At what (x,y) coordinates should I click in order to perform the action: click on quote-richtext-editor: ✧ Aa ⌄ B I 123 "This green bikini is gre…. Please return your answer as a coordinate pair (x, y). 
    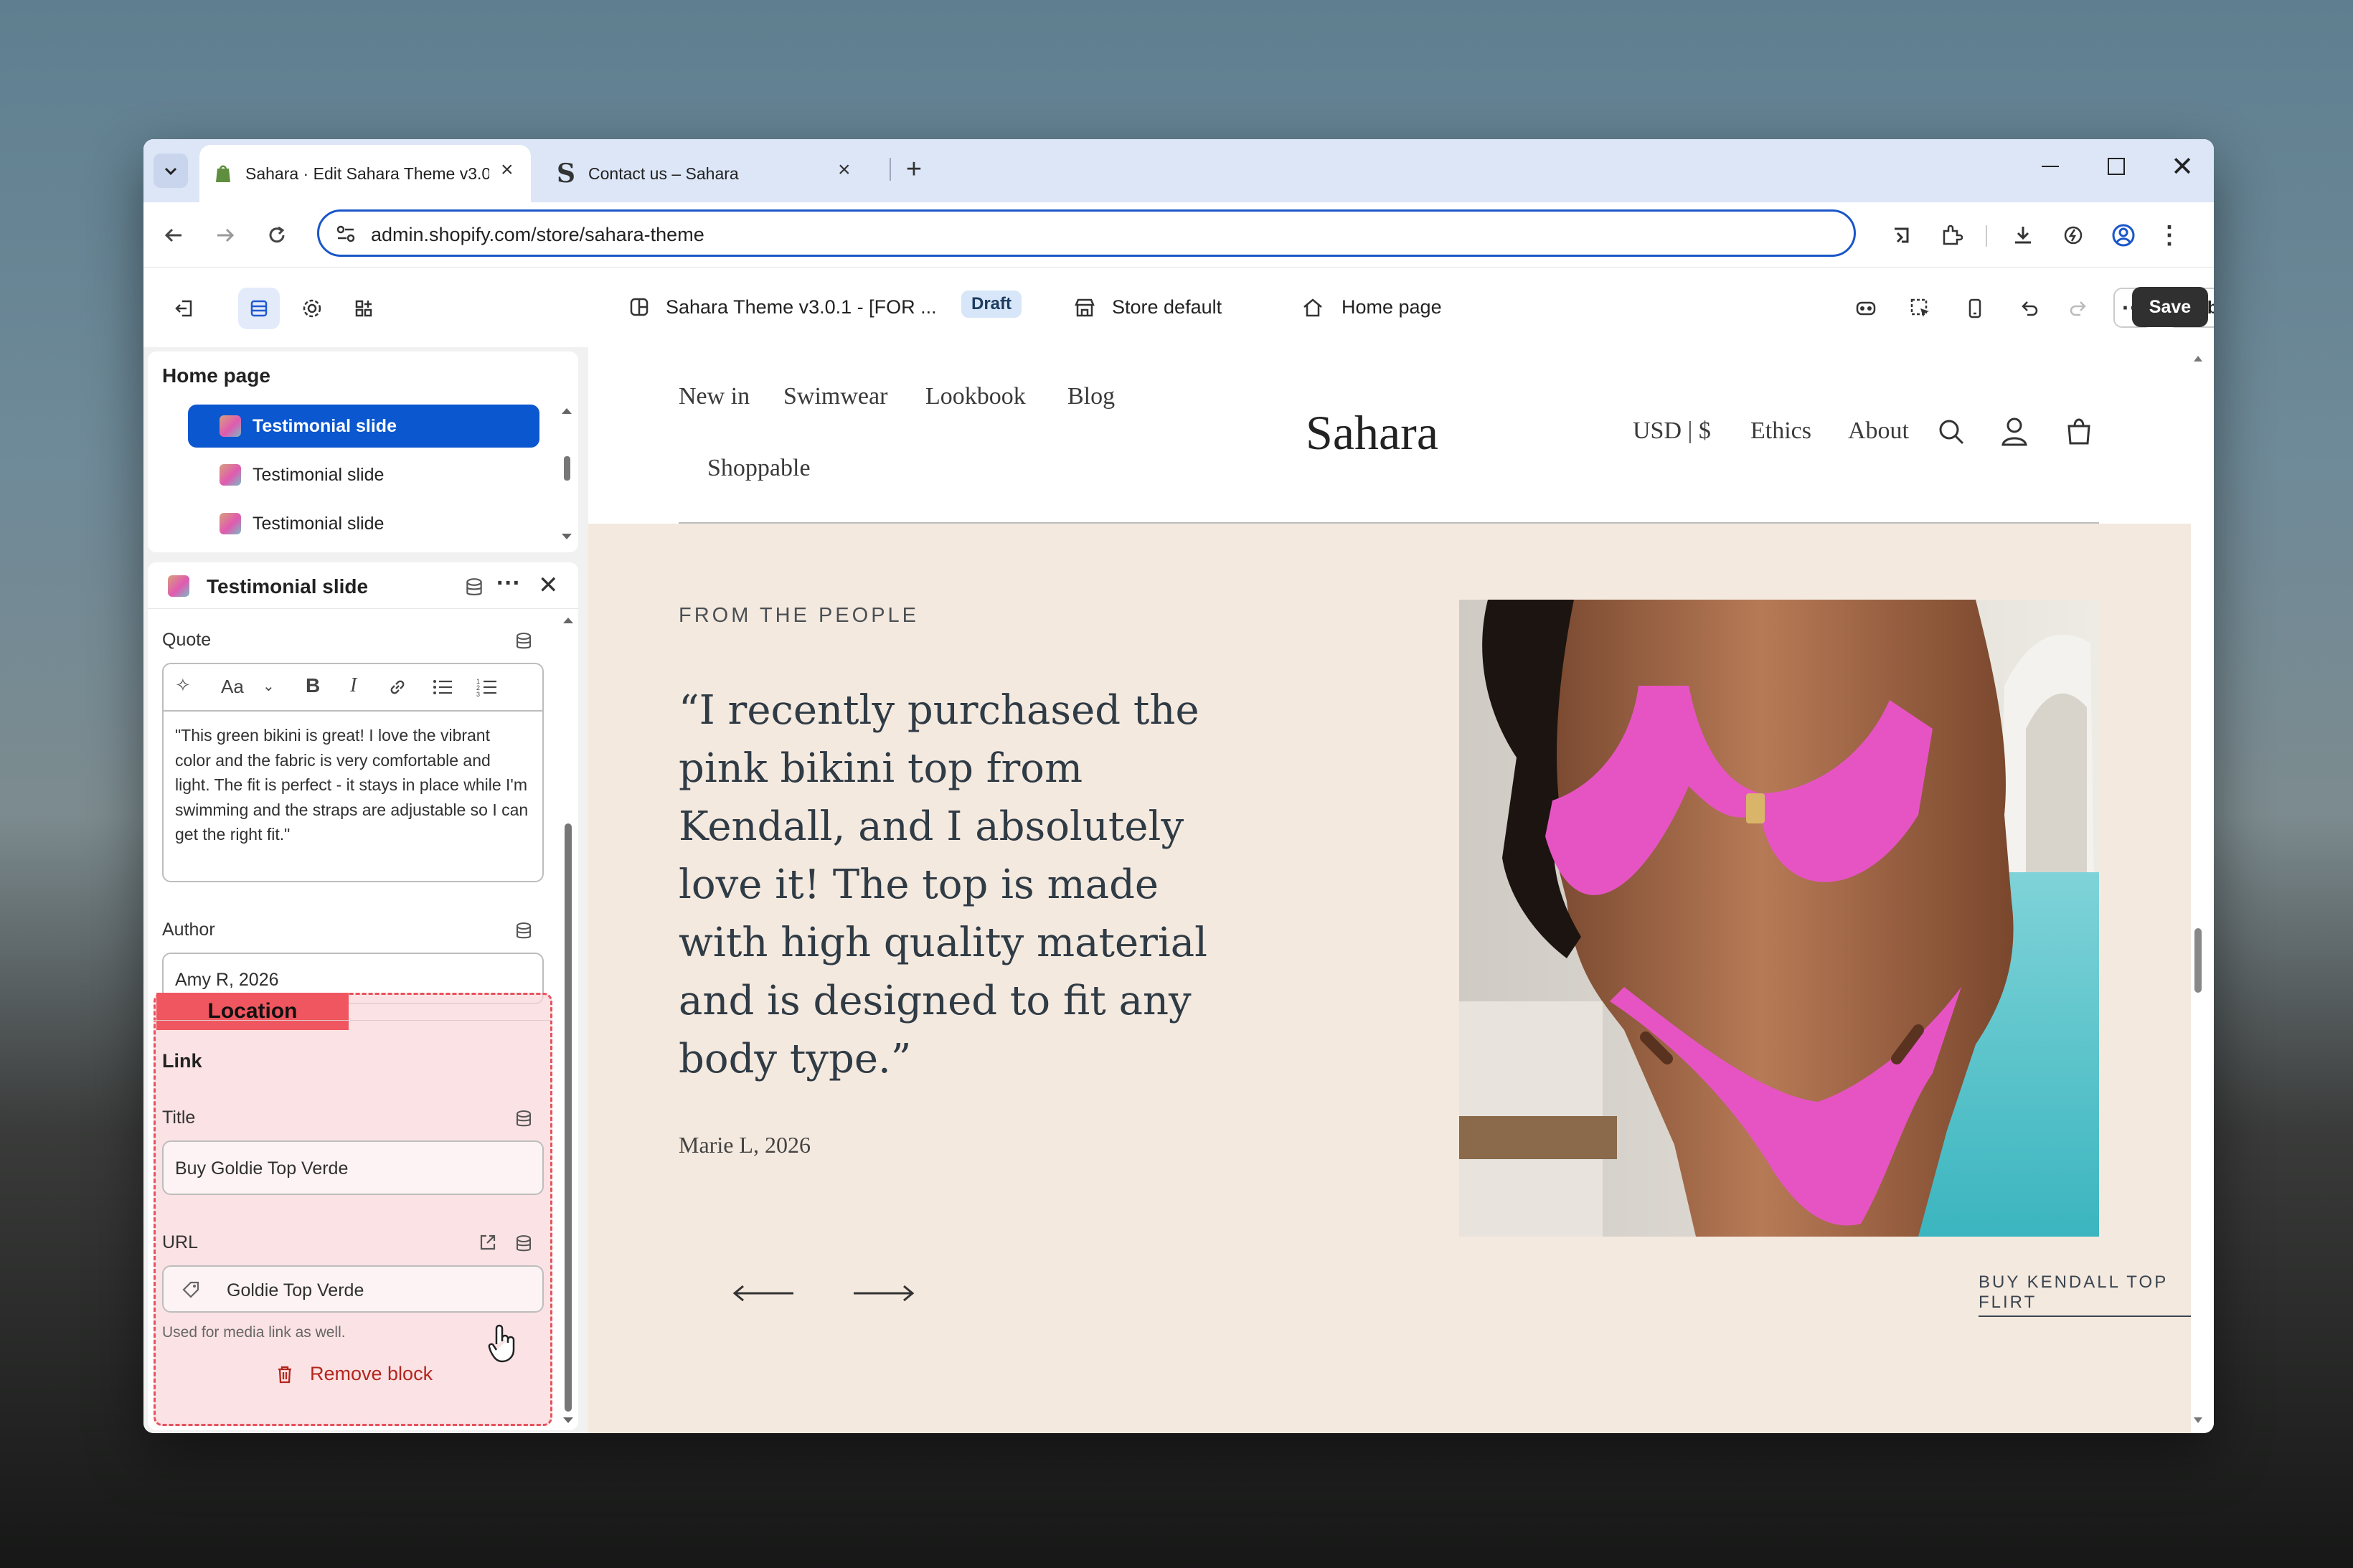
    Looking at the image, I should click on (353, 772).